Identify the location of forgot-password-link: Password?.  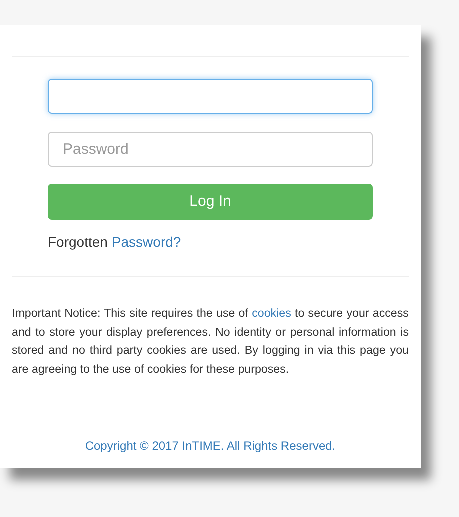
(147, 242).